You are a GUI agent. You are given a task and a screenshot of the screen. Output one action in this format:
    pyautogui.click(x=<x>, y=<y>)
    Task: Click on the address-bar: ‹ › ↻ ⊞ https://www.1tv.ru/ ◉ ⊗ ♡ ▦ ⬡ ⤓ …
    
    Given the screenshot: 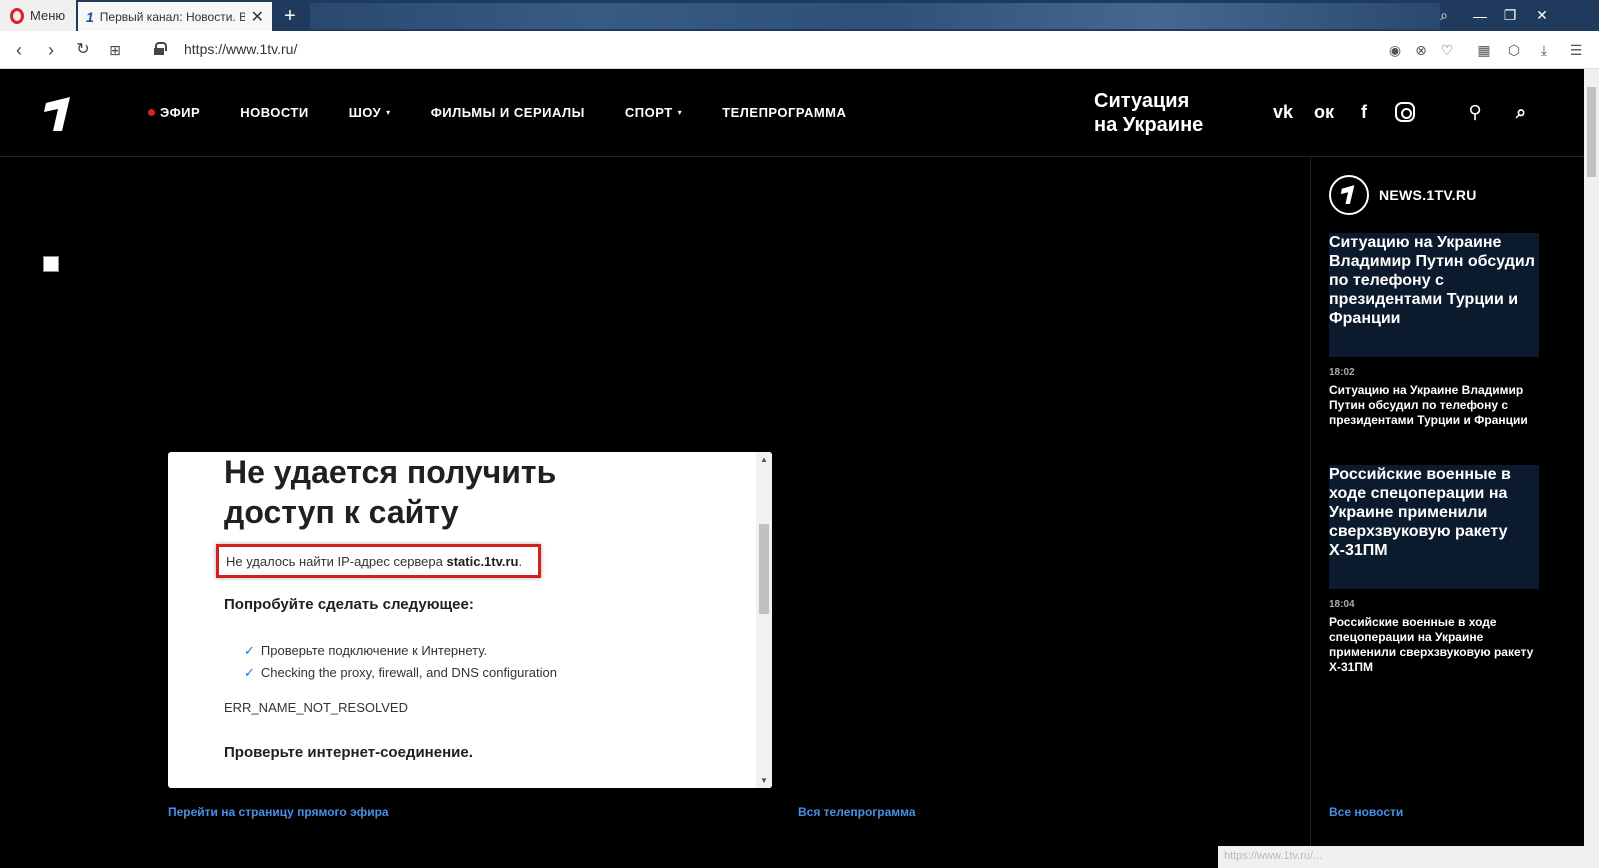 What is the action you would take?
    pyautogui.click(x=799, y=50)
    